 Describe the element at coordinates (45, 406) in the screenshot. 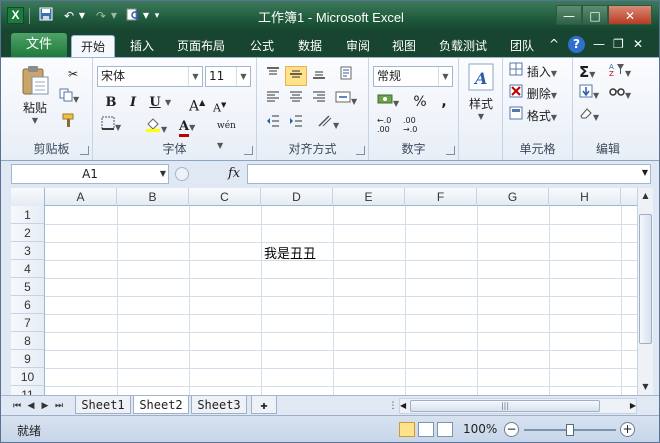

I see `next-sheet-icon: ▶` at that location.